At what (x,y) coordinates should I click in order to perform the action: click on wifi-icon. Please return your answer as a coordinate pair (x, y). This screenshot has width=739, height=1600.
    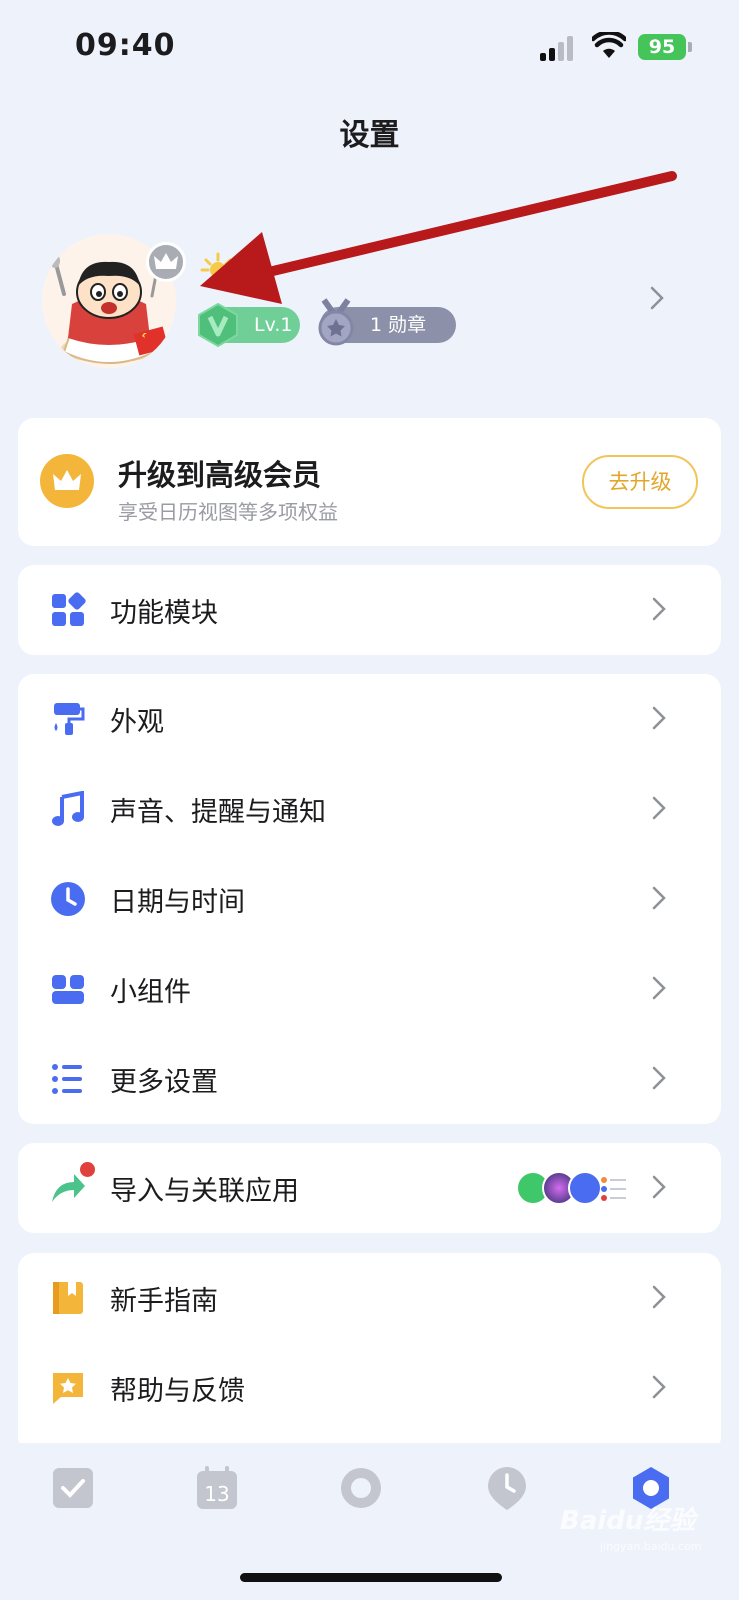
    Looking at the image, I should click on (609, 45).